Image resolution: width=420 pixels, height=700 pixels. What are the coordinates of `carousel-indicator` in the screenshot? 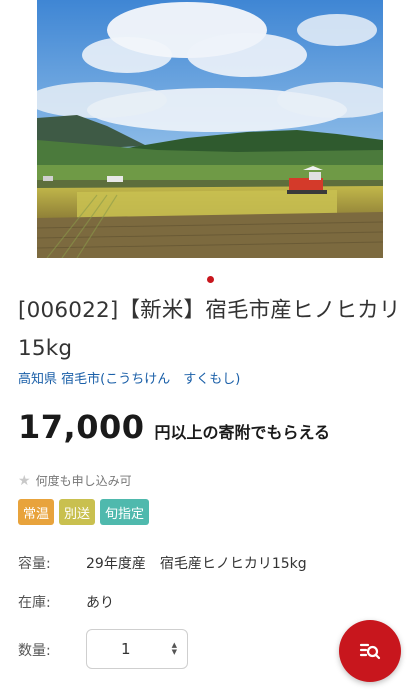 It's located at (210, 279).